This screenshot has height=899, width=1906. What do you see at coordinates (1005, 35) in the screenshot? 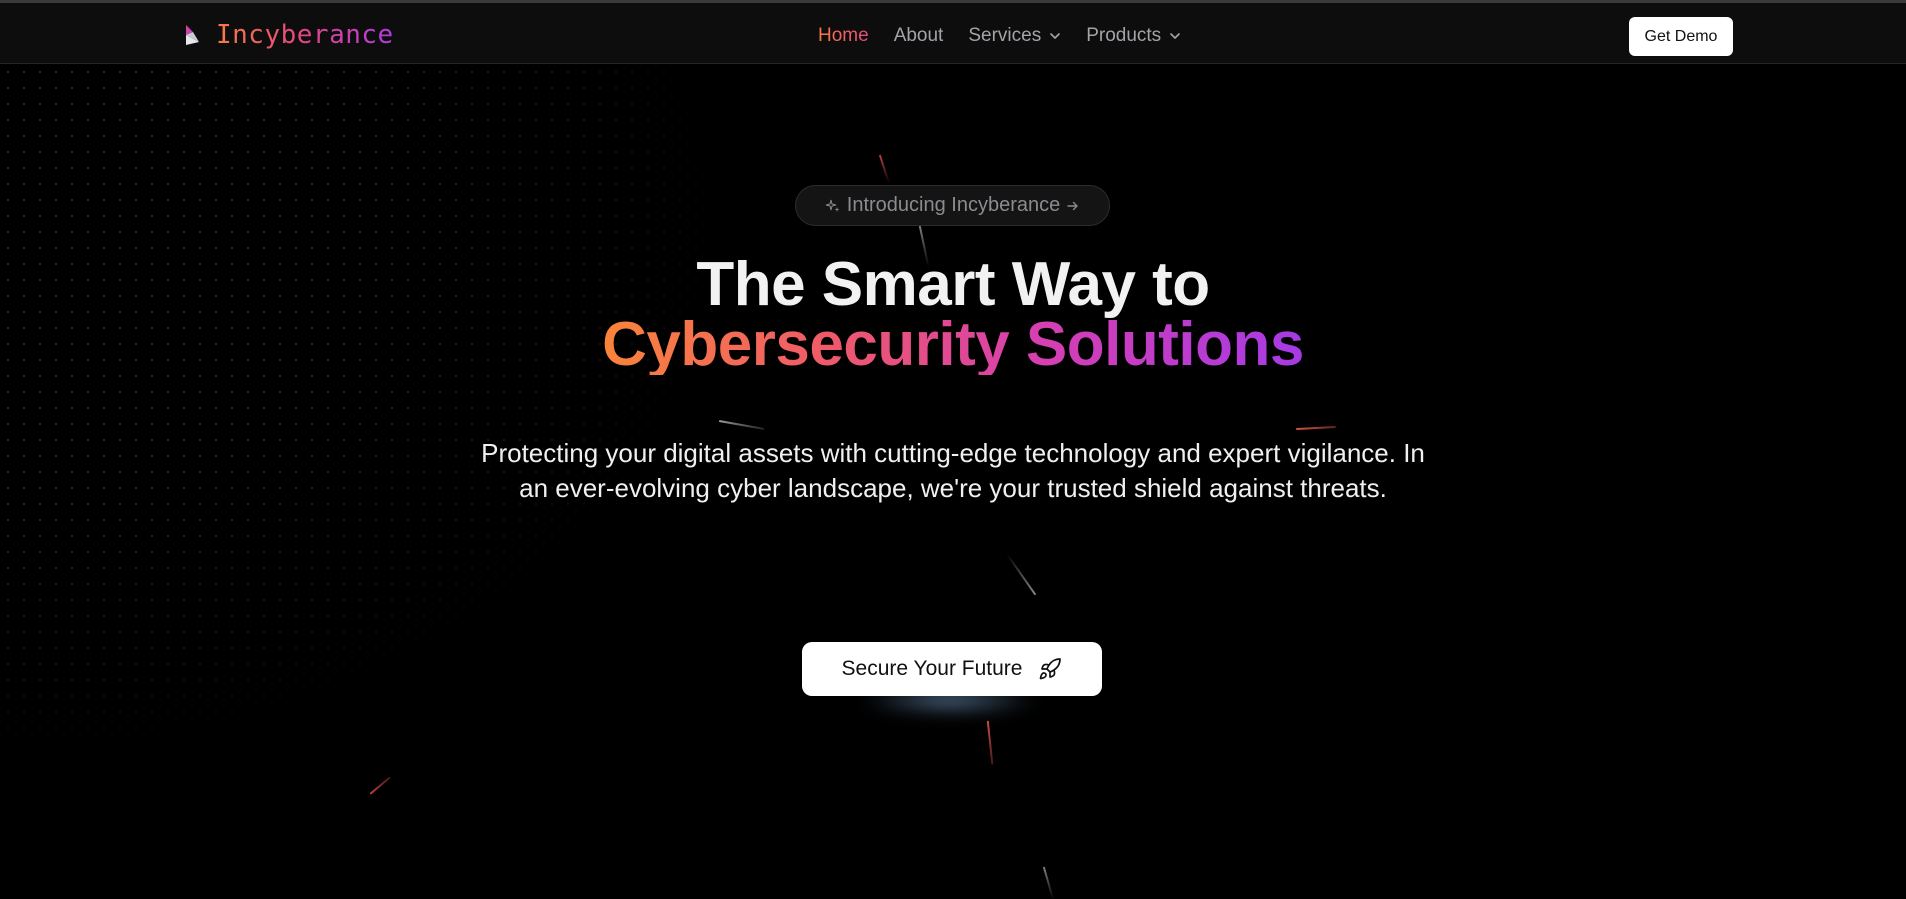
I see `nav-item-label: Services` at bounding box center [1005, 35].